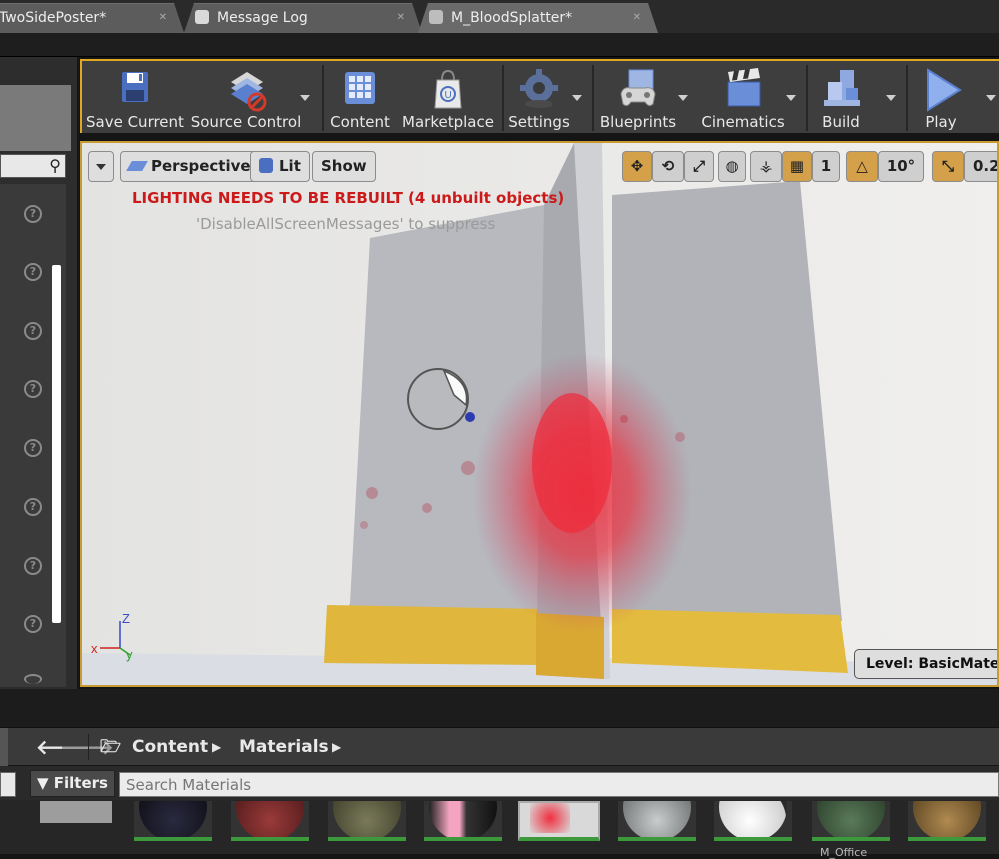 This screenshot has width=999, height=859. What do you see at coordinates (80, 783) in the screenshot?
I see `filters-label: Filters` at bounding box center [80, 783].